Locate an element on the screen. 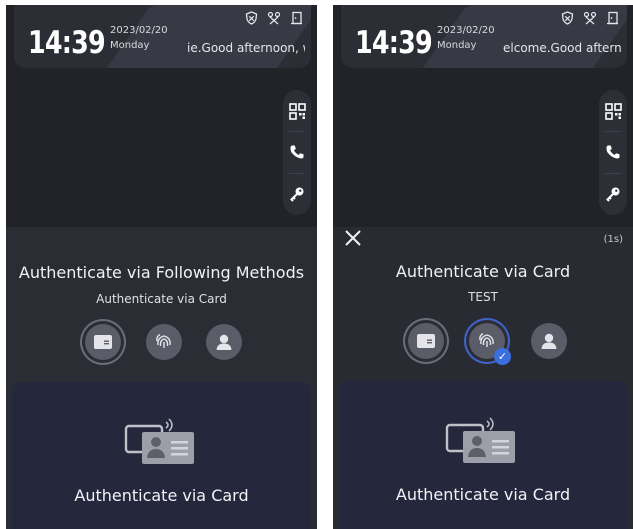 The width and height of the screenshot is (633, 529). auth-title: Authenticate via Card is located at coordinates (483, 271).